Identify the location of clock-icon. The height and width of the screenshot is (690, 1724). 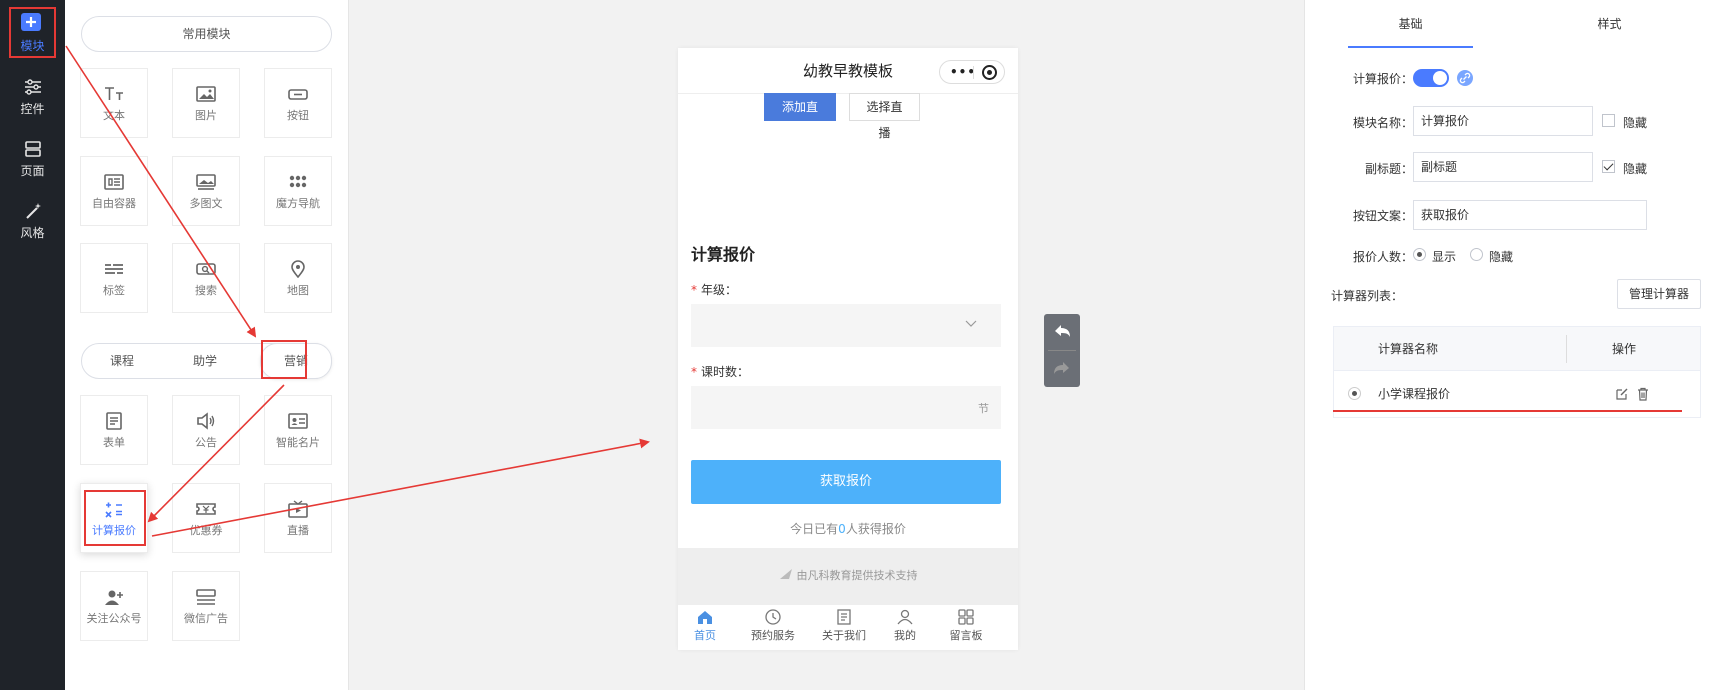
(773, 617).